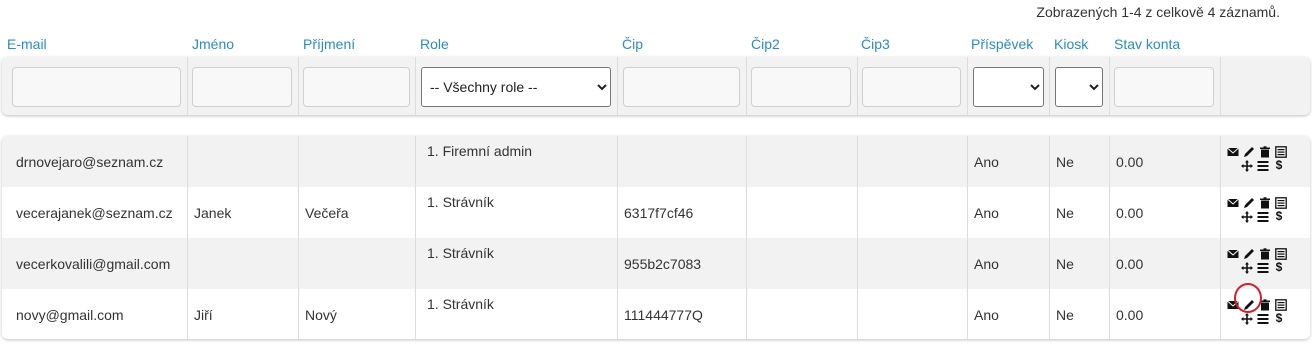 The width and height of the screenshot is (1312, 348). I want to click on column-header-chip3: Čip3, so click(875, 44).